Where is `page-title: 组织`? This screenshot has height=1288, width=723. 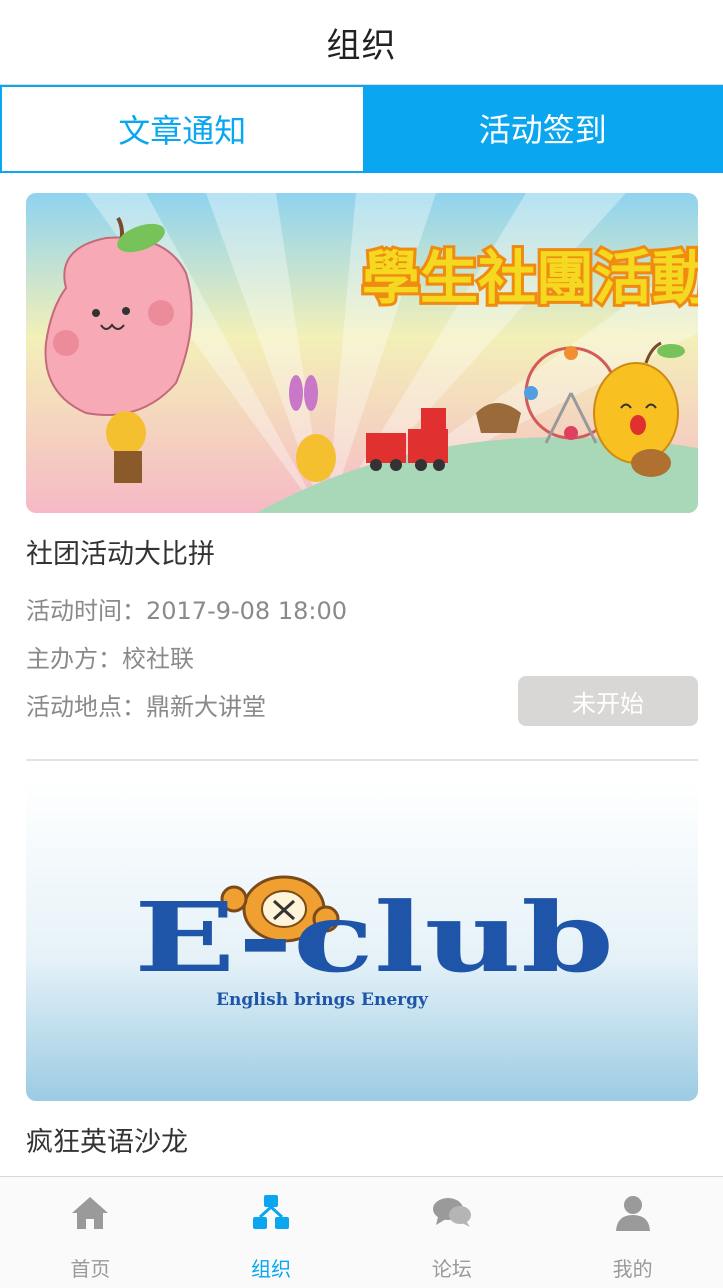 page-title: 组织 is located at coordinates (362, 42).